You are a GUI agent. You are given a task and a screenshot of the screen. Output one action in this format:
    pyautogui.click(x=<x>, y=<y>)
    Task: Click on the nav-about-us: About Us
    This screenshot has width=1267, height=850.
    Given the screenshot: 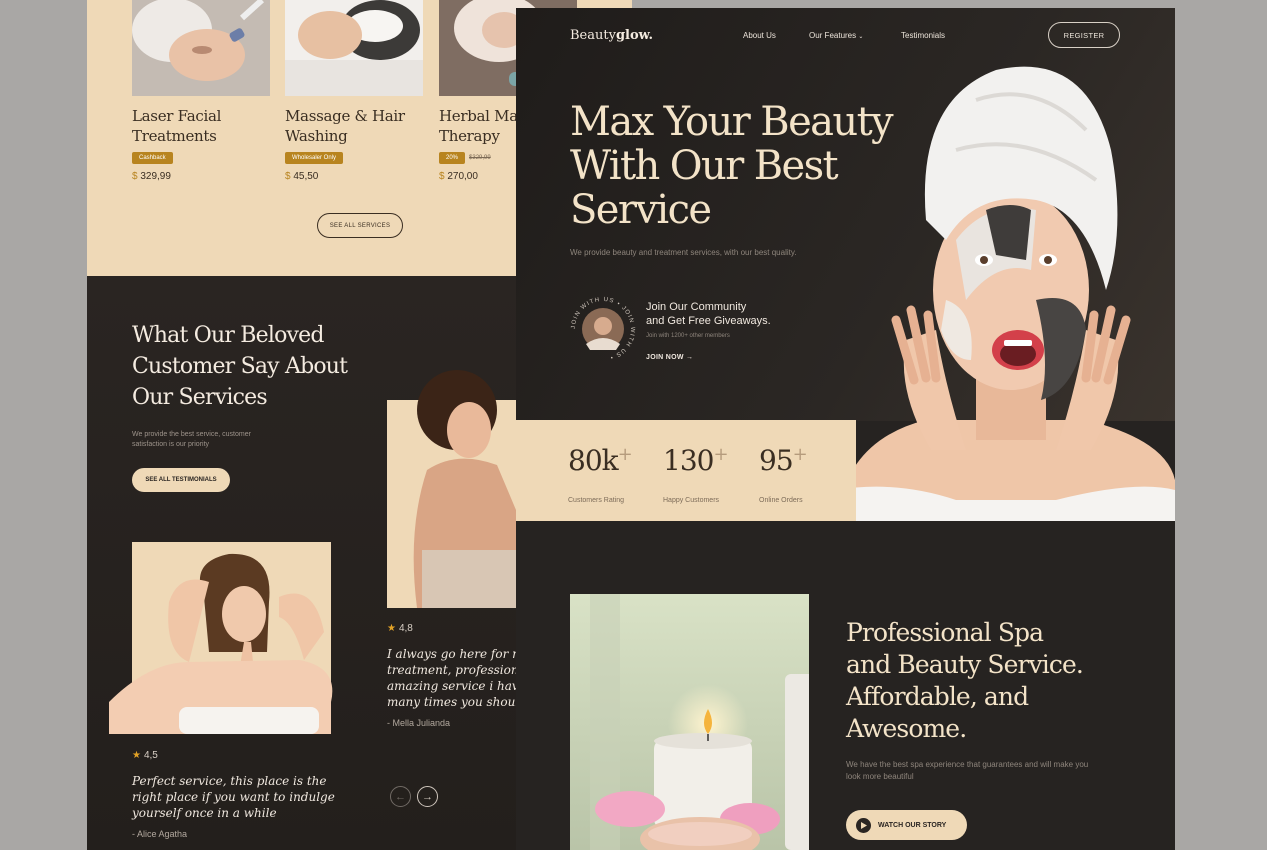 What is the action you would take?
    pyautogui.click(x=759, y=35)
    